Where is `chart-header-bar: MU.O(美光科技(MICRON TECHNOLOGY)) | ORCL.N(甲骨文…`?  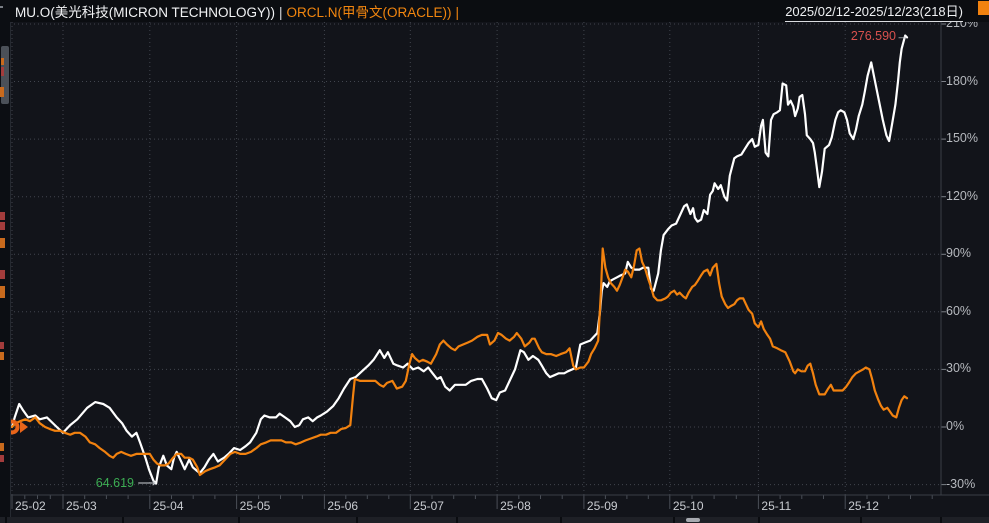
chart-header-bar: MU.O(美光科技(MICRON TECHNOLOGY)) | ORCL.N(甲骨文… is located at coordinates (499, 11).